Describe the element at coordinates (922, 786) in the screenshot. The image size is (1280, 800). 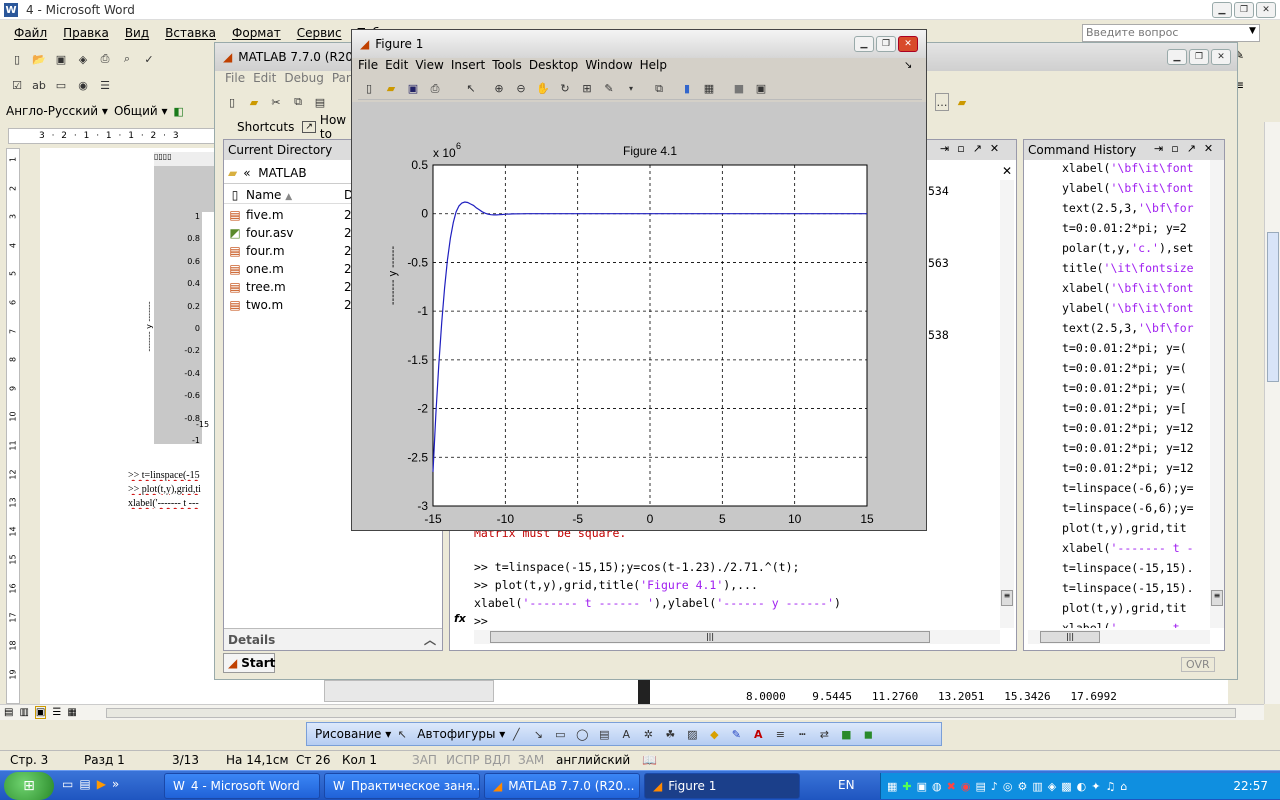
I see `tray-icon-3: ▣` at that location.